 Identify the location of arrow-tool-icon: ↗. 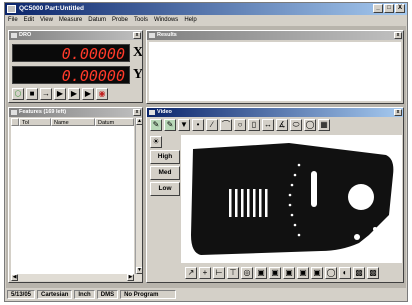
(191, 273).